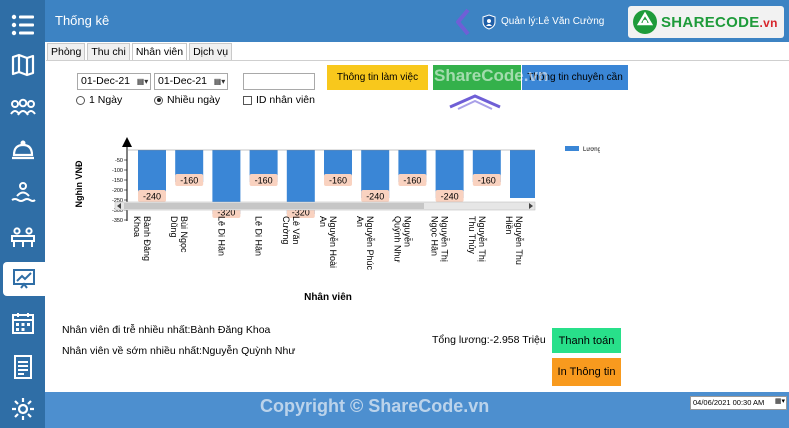 This screenshot has width=789, height=428. I want to click on category-label-line: Thu Thủy, so click(472, 235).